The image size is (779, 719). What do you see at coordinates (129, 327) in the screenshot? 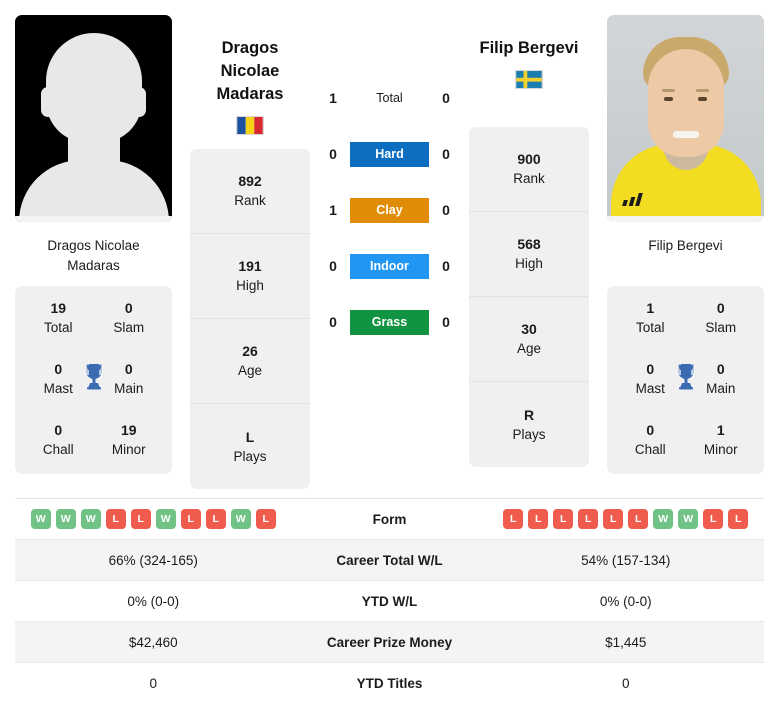
I see `left-titles-slam-label: Slam` at bounding box center [129, 327].